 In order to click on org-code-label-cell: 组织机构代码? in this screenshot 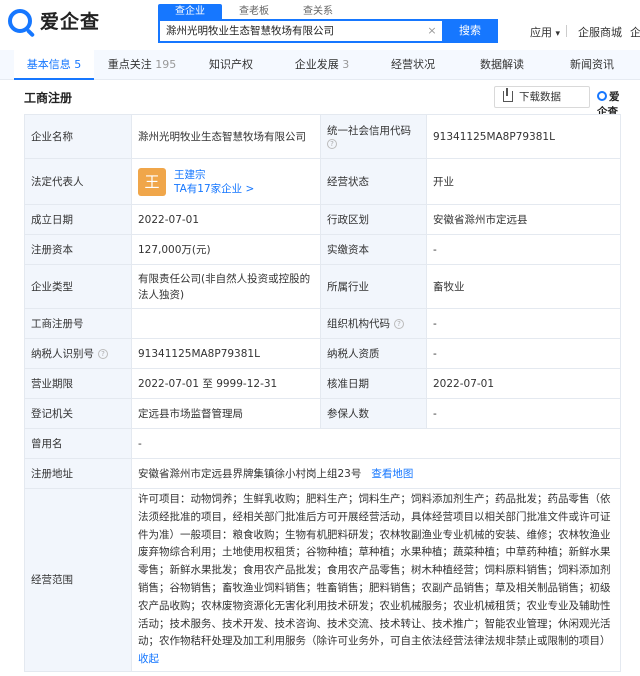, I will do `click(373, 323)`.